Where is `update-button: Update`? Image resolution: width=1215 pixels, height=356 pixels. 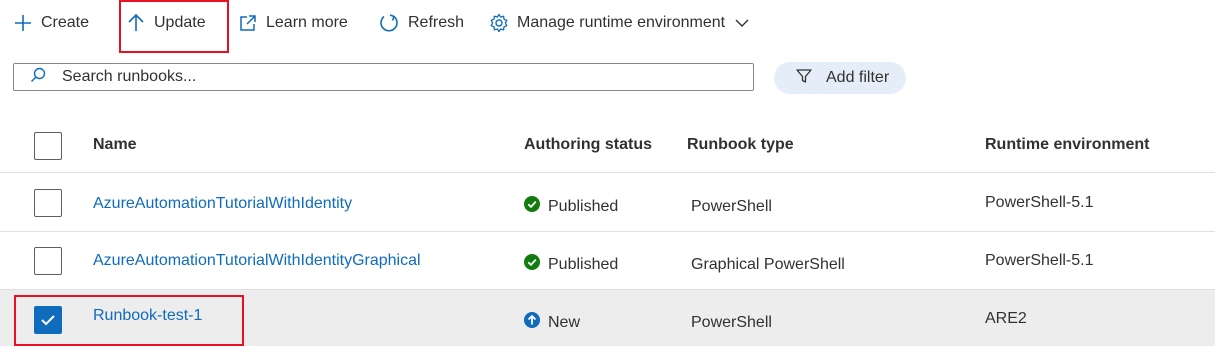
update-button: Update is located at coordinates (166, 23).